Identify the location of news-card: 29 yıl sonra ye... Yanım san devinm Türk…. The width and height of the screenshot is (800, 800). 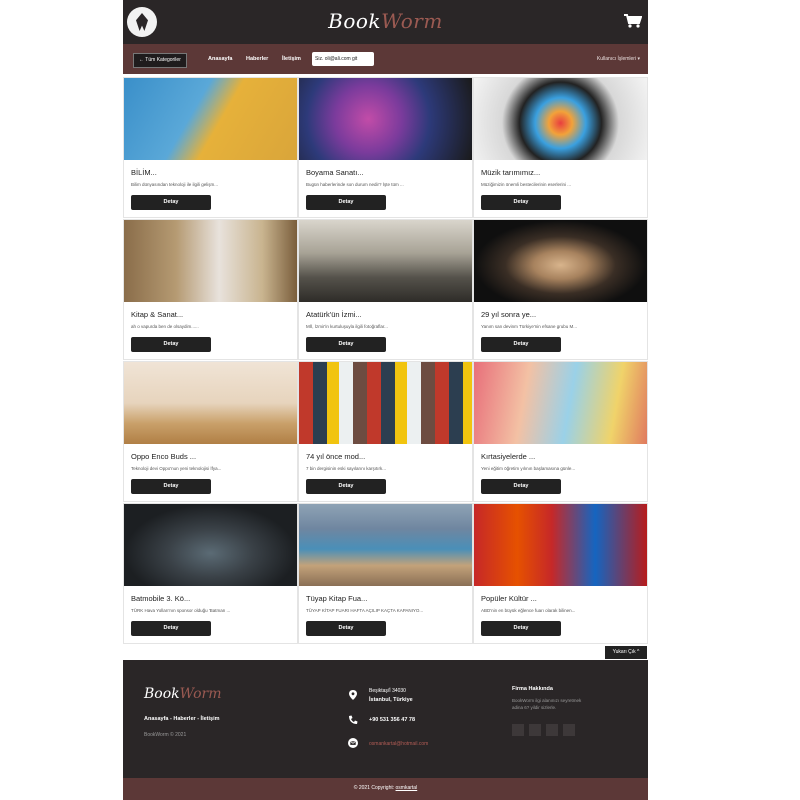
(560, 289).